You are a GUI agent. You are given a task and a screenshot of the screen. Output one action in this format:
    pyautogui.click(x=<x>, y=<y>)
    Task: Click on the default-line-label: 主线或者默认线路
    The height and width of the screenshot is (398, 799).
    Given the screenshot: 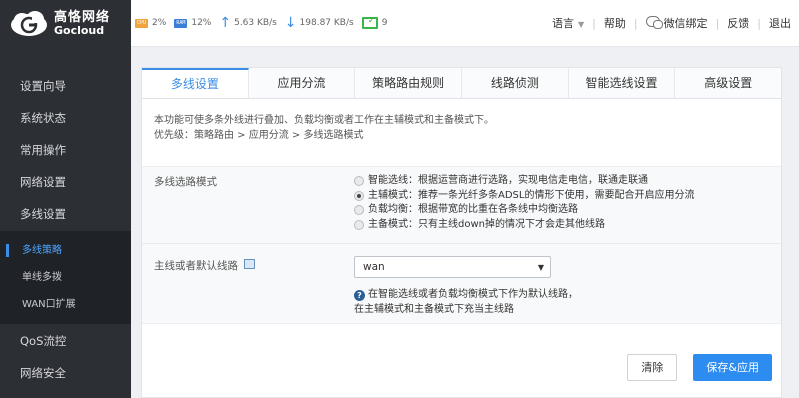 What is the action you would take?
    pyautogui.click(x=196, y=266)
    